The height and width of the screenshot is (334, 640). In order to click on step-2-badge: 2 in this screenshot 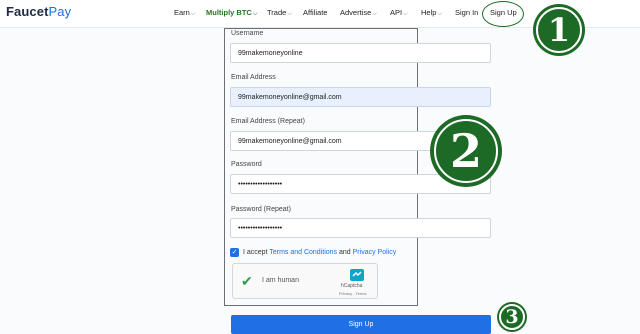, I will do `click(466, 151)`.